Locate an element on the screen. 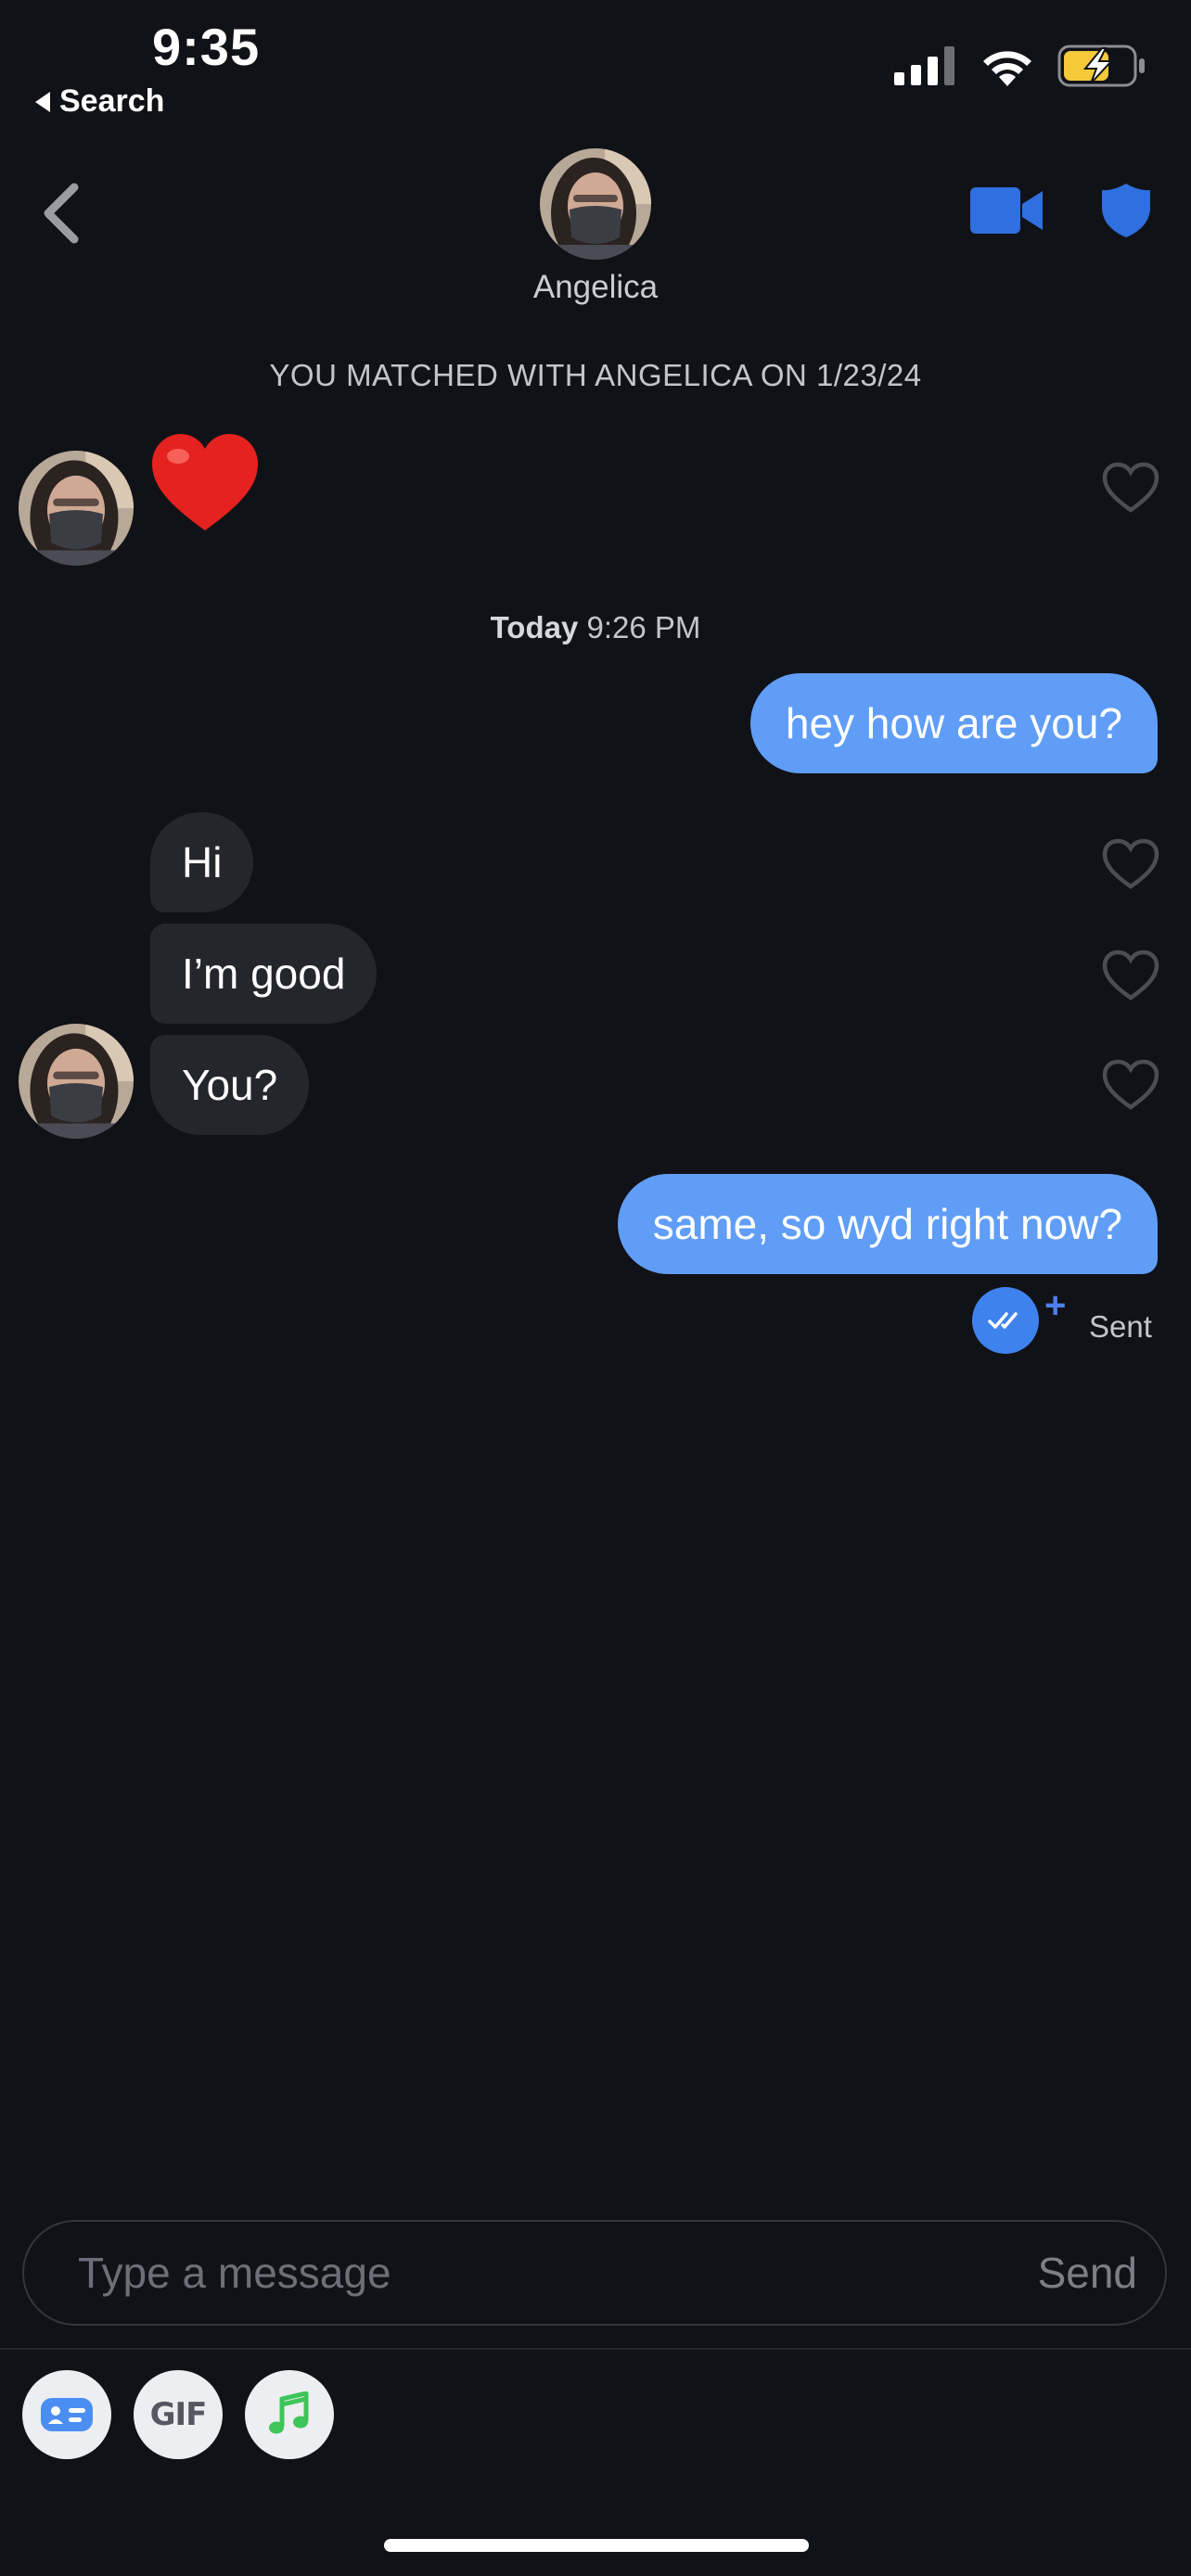 This screenshot has width=1191, height=2576. timestamp-time: 9:26 PM is located at coordinates (639, 627).